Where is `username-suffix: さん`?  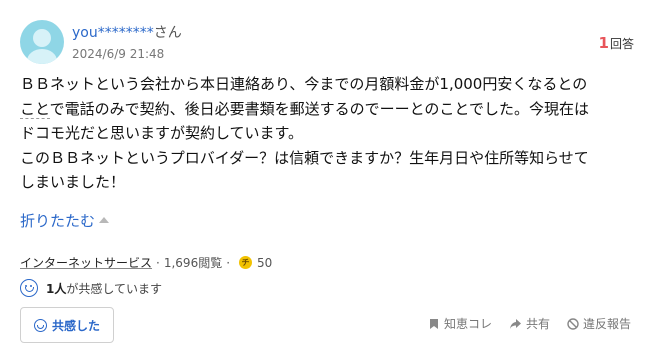
username-suffix: さん is located at coordinates (167, 33).